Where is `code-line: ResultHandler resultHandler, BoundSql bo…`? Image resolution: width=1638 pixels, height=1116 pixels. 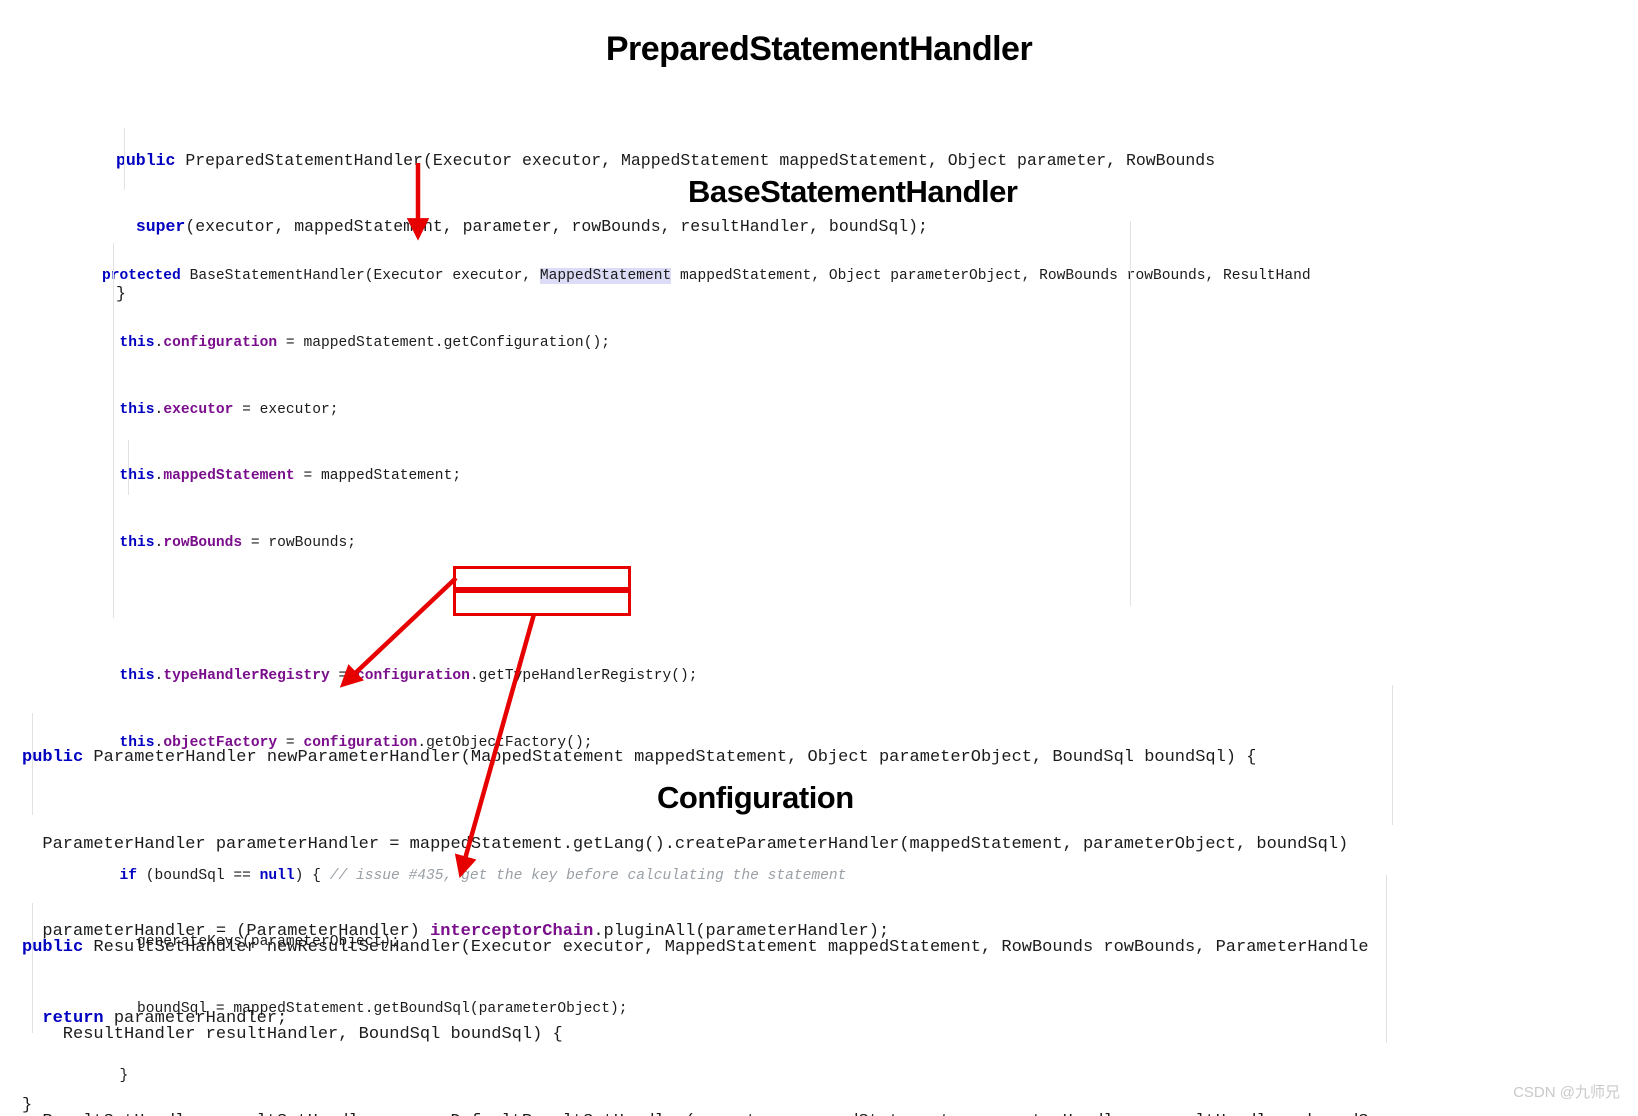 code-line: ResultHandler resultHandler, BoundSql bo… is located at coordinates (292, 1034).